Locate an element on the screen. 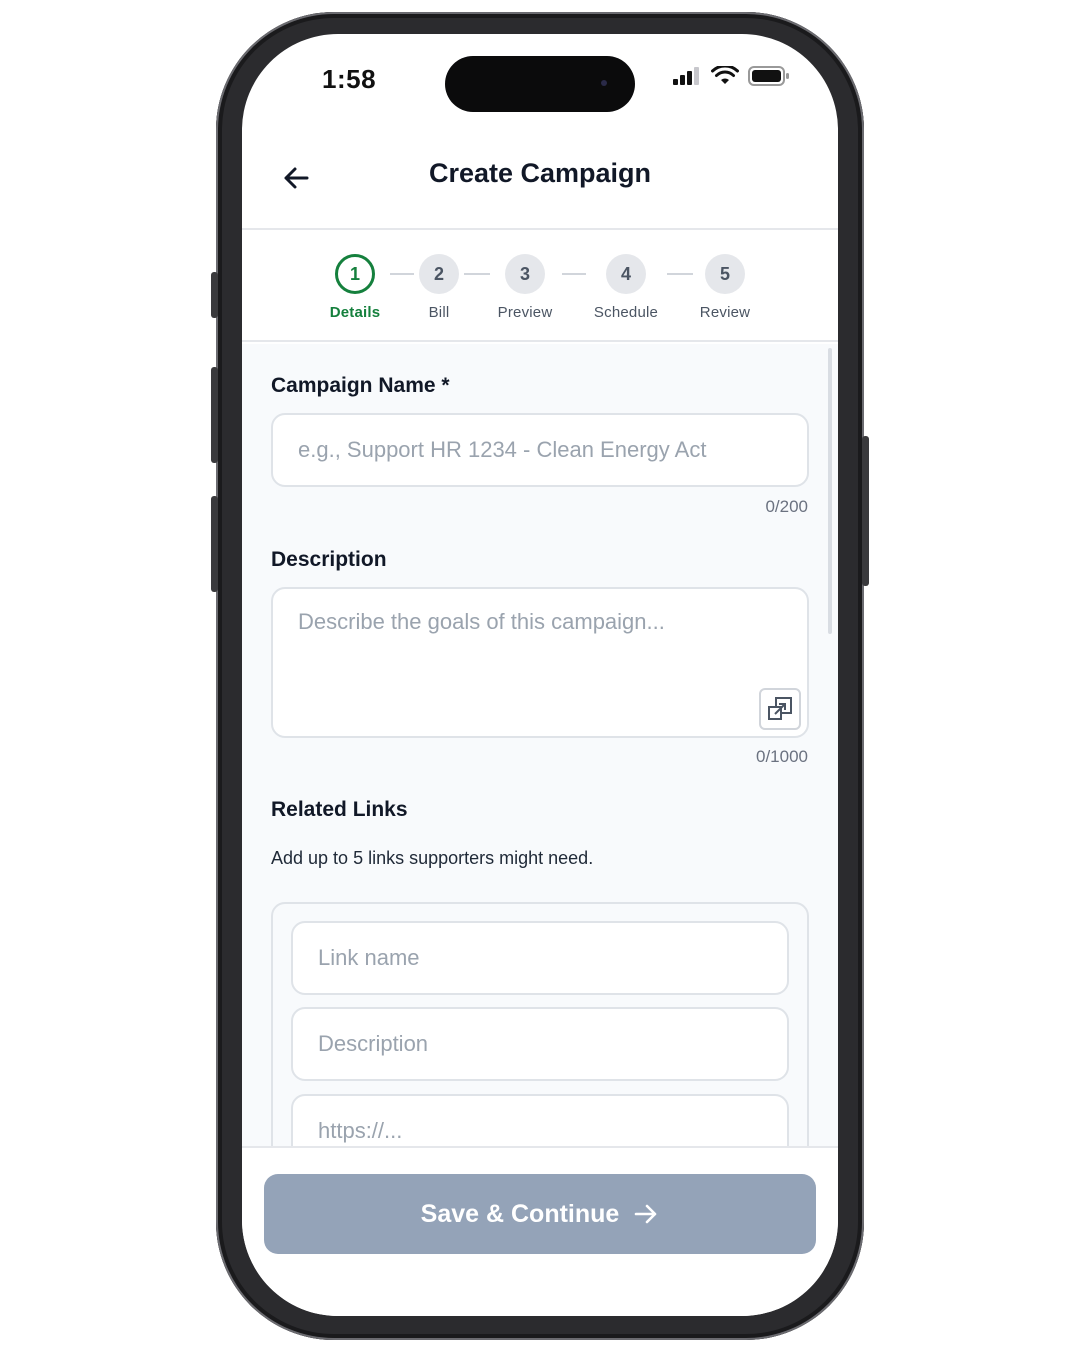 The image size is (1080, 1350). campaign-name-placeholder: e.g., Support HR 1234 - Clean Energy Act is located at coordinates (502, 449).